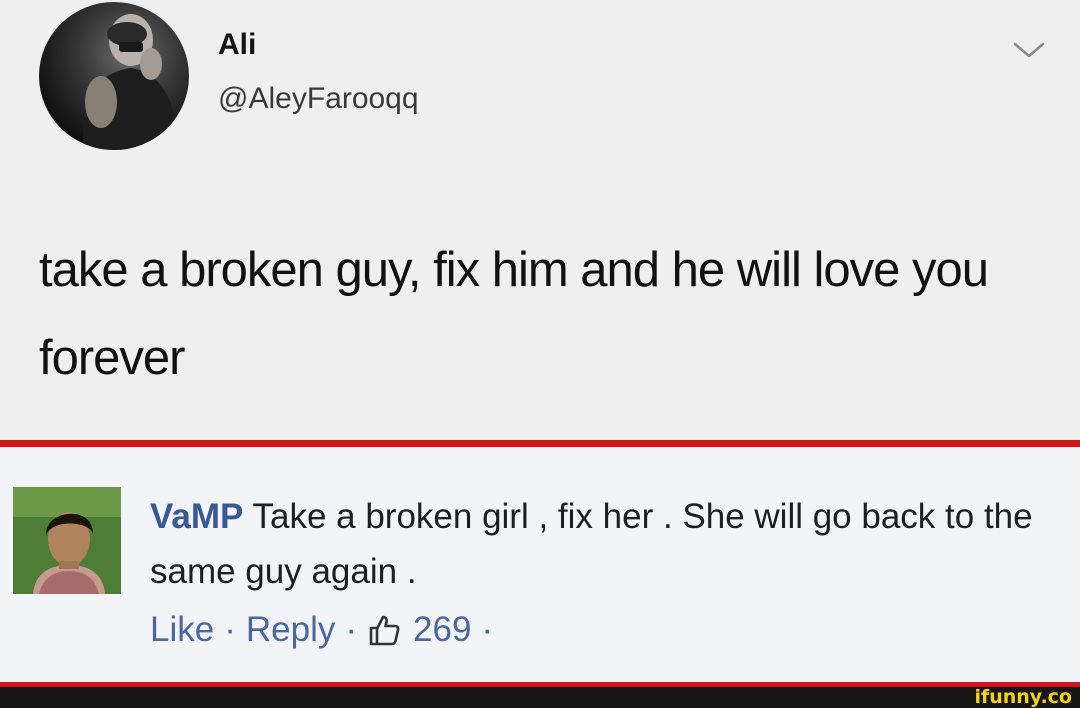  I want to click on thumbs-up-icon, so click(384, 630).